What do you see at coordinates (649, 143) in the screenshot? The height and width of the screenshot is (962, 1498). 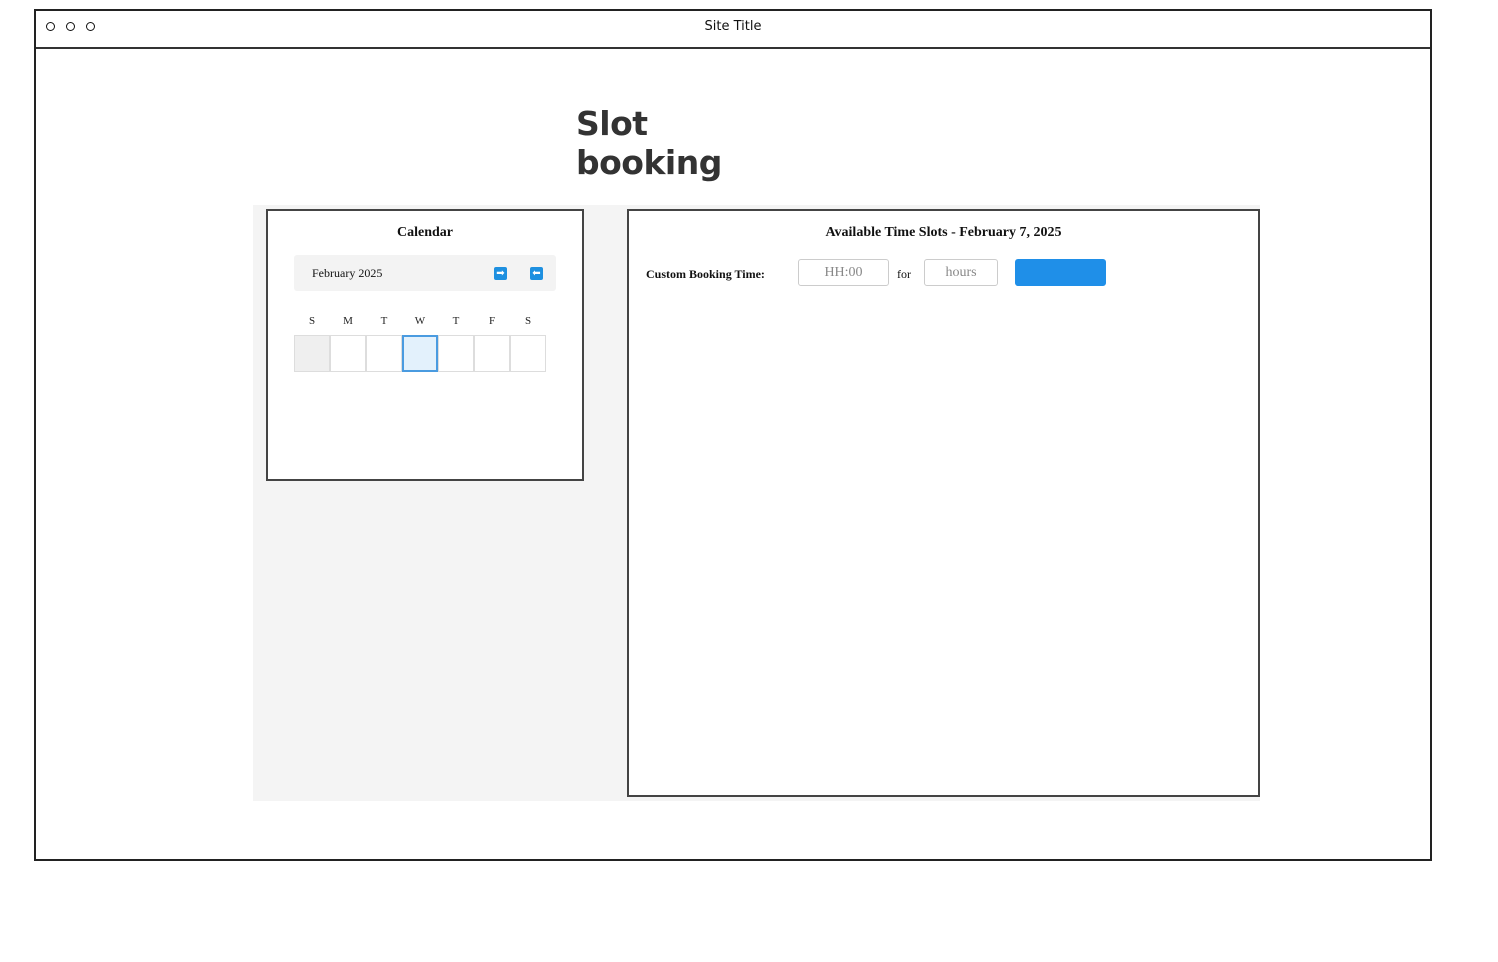 I see `page-title: Slot booking` at bounding box center [649, 143].